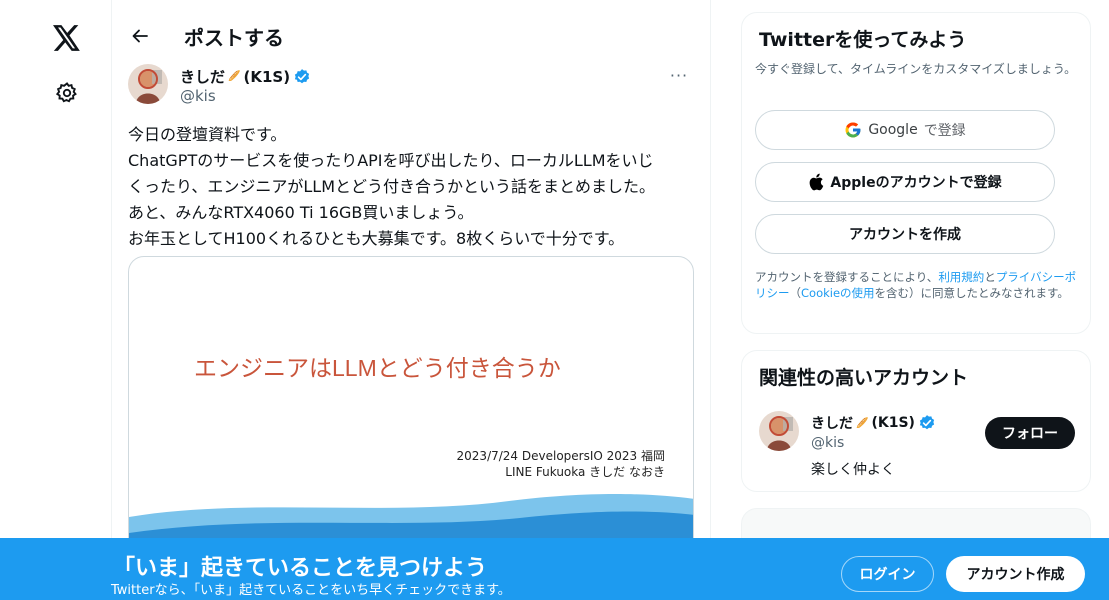  What do you see at coordinates (853, 470) in the screenshot?
I see `related-account-bio: 楽しく仲よく` at bounding box center [853, 470].